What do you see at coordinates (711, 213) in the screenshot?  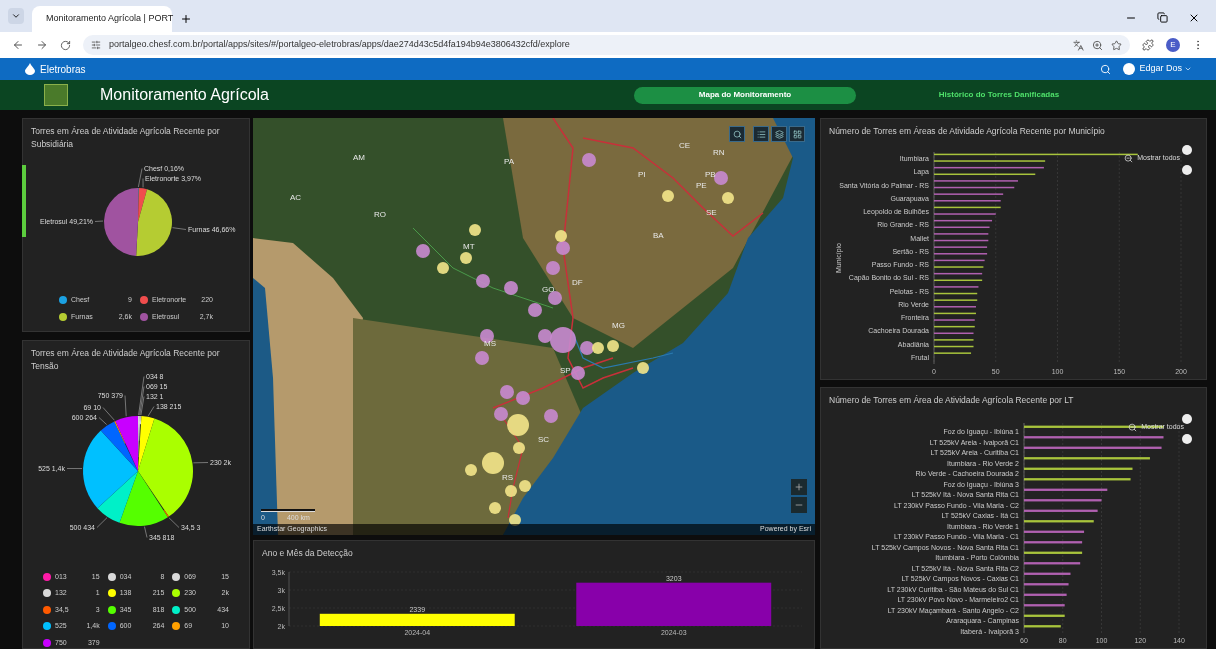 I see `state-label: SE` at bounding box center [711, 213].